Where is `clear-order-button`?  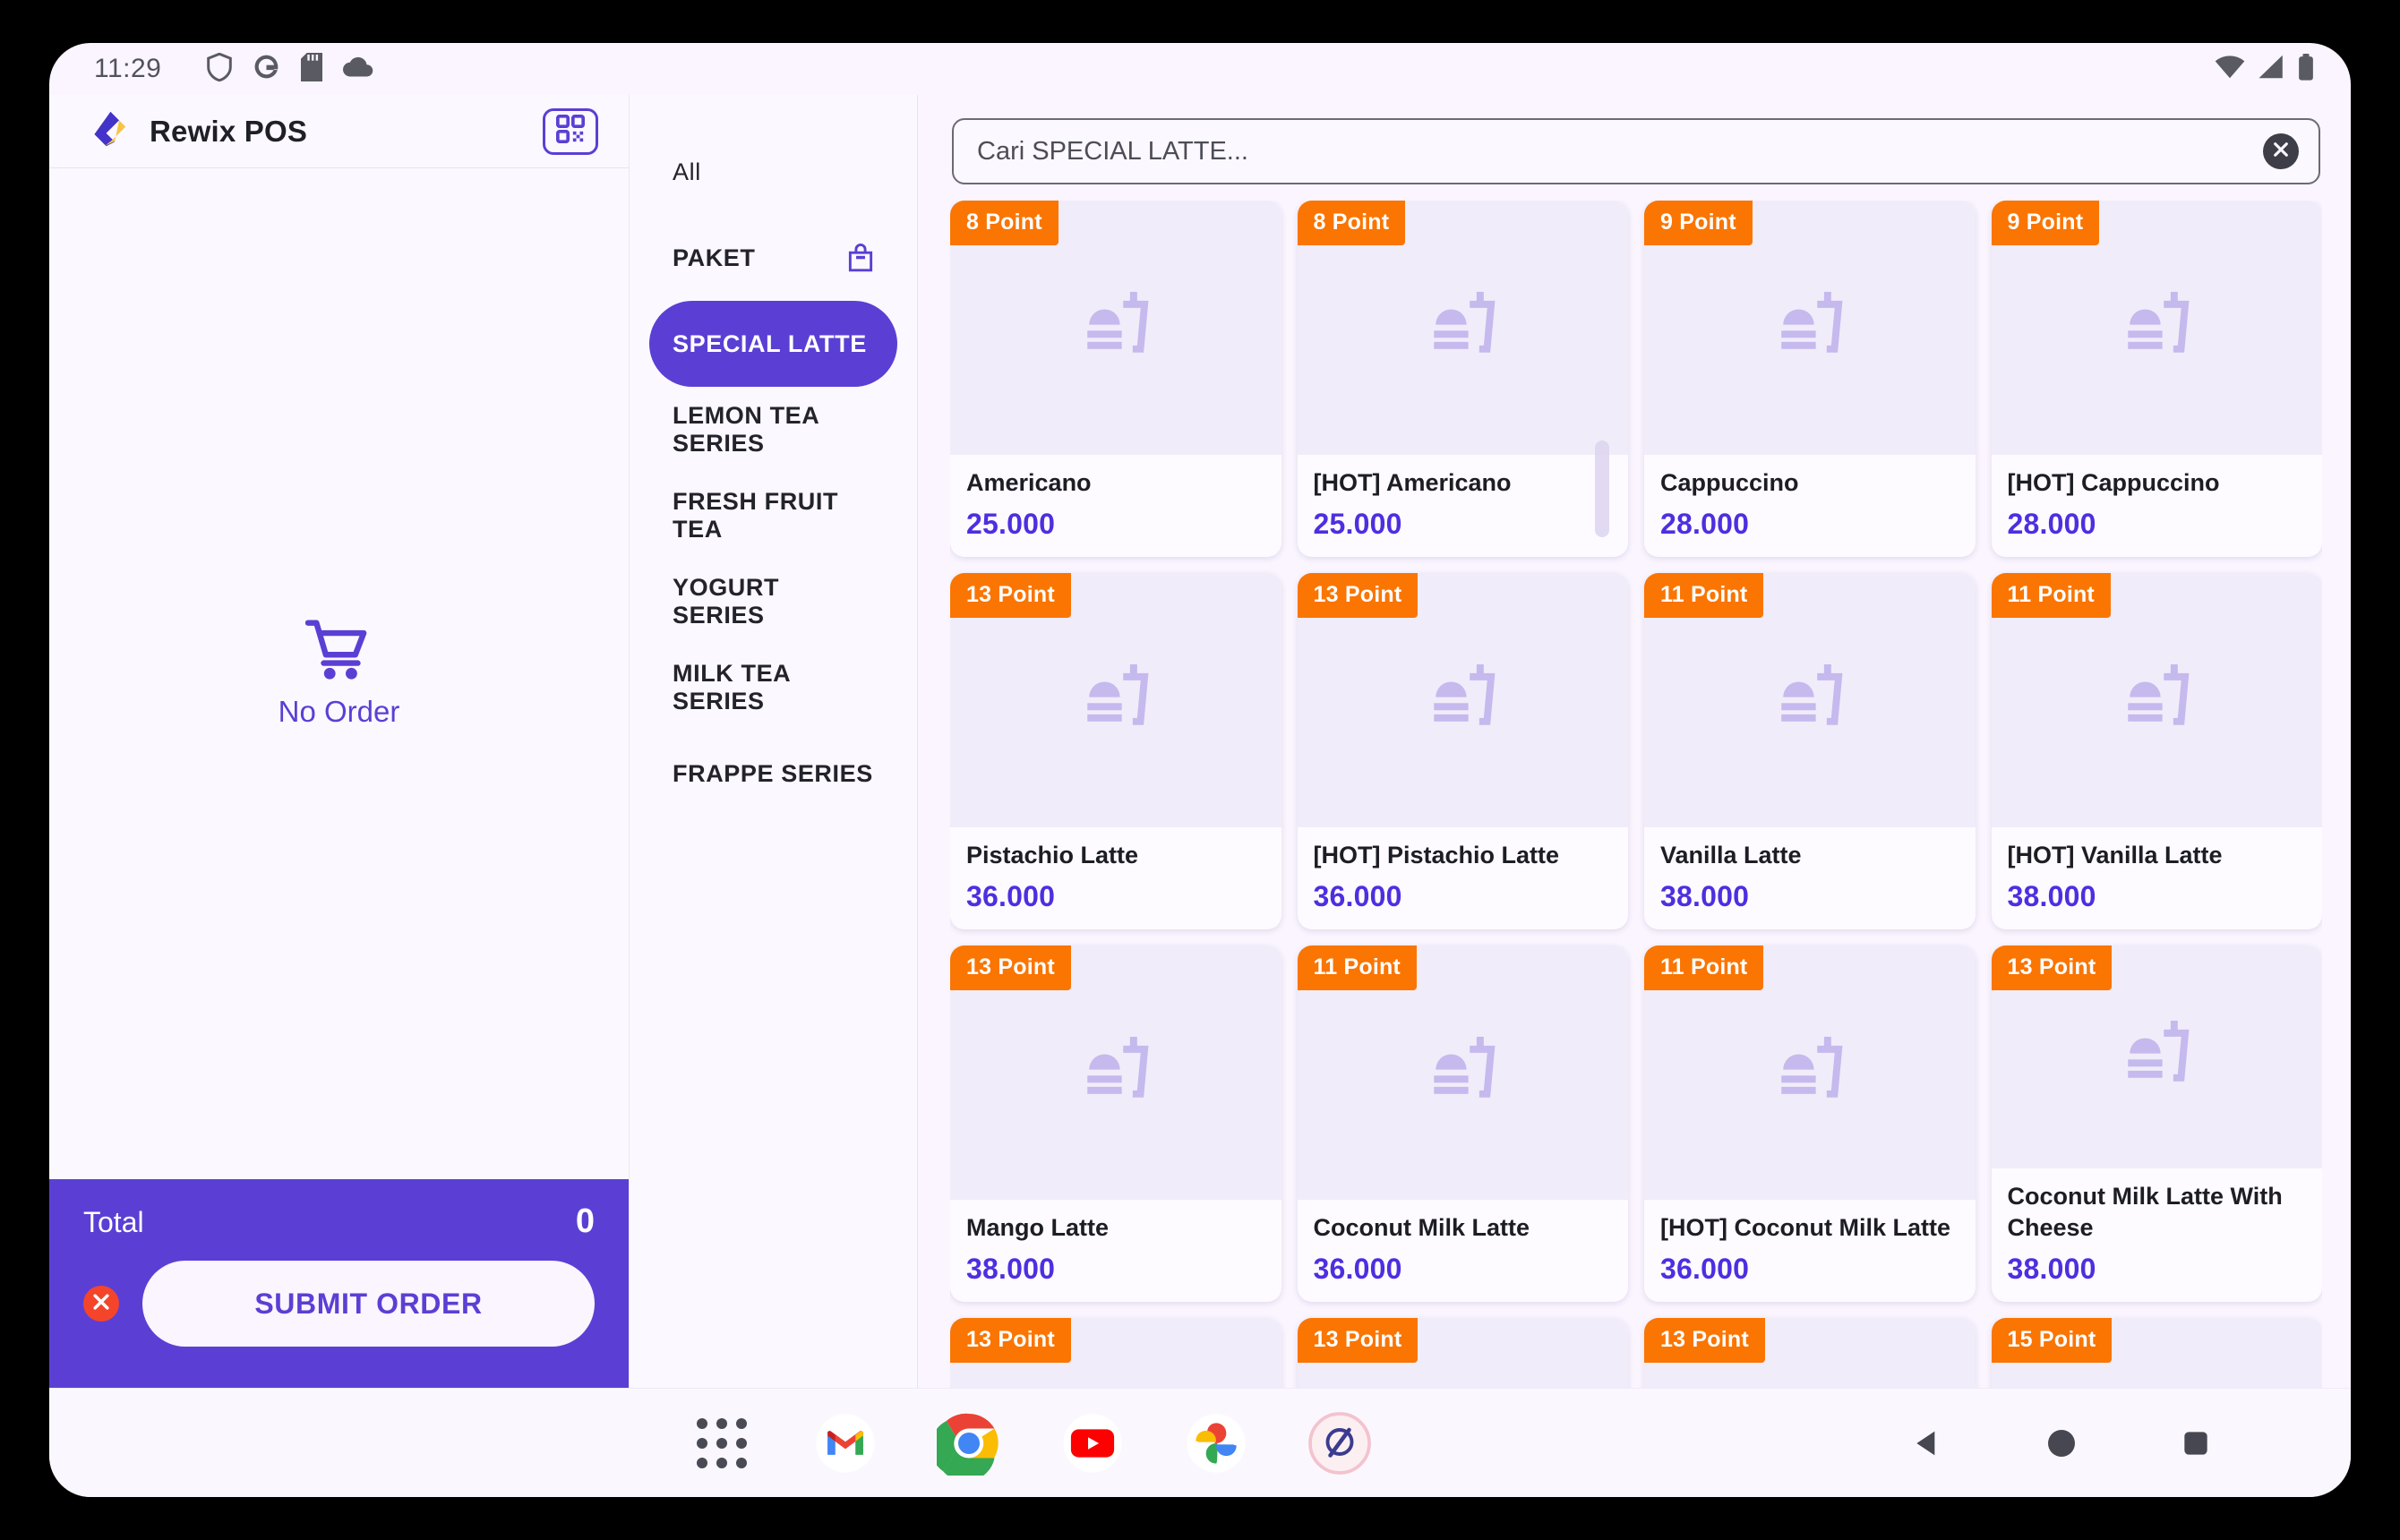
clear-order-button is located at coordinates (101, 1304).